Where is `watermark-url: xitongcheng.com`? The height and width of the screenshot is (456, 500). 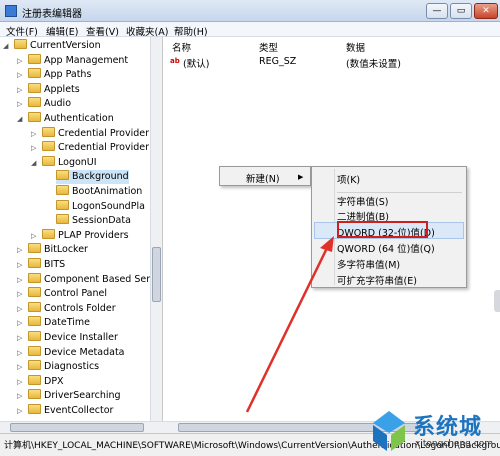
watermark-url: xitongcheng.com is located at coordinates (454, 444).